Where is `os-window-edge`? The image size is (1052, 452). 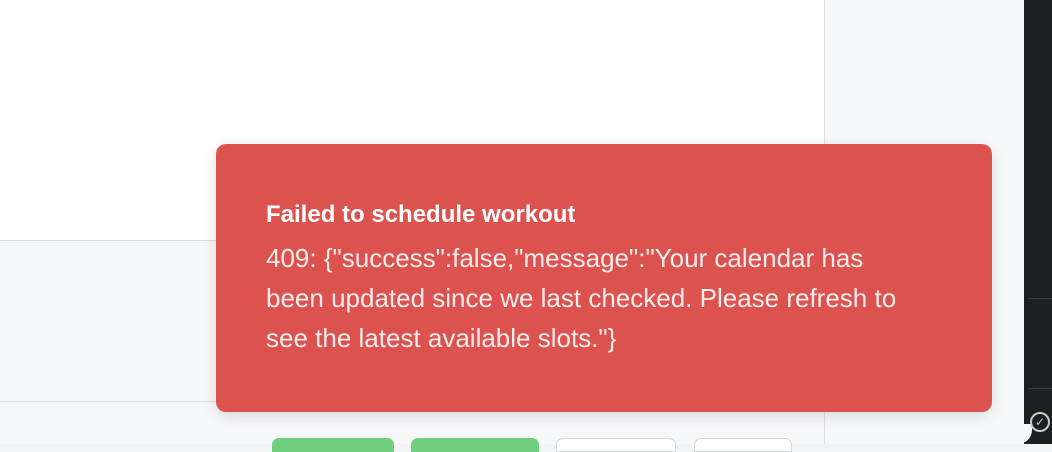
os-window-edge is located at coordinates (1034, 222).